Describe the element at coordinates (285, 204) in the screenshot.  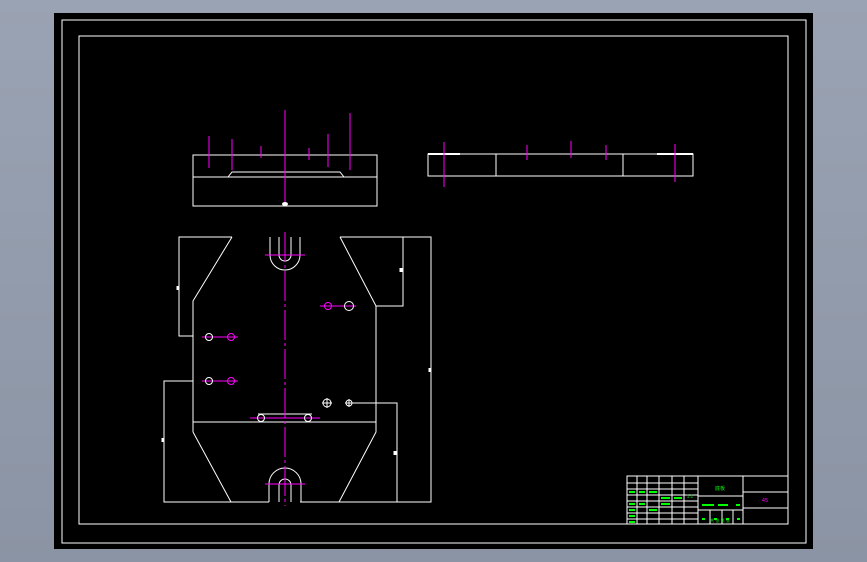
I see `front-view-center-mark` at that location.